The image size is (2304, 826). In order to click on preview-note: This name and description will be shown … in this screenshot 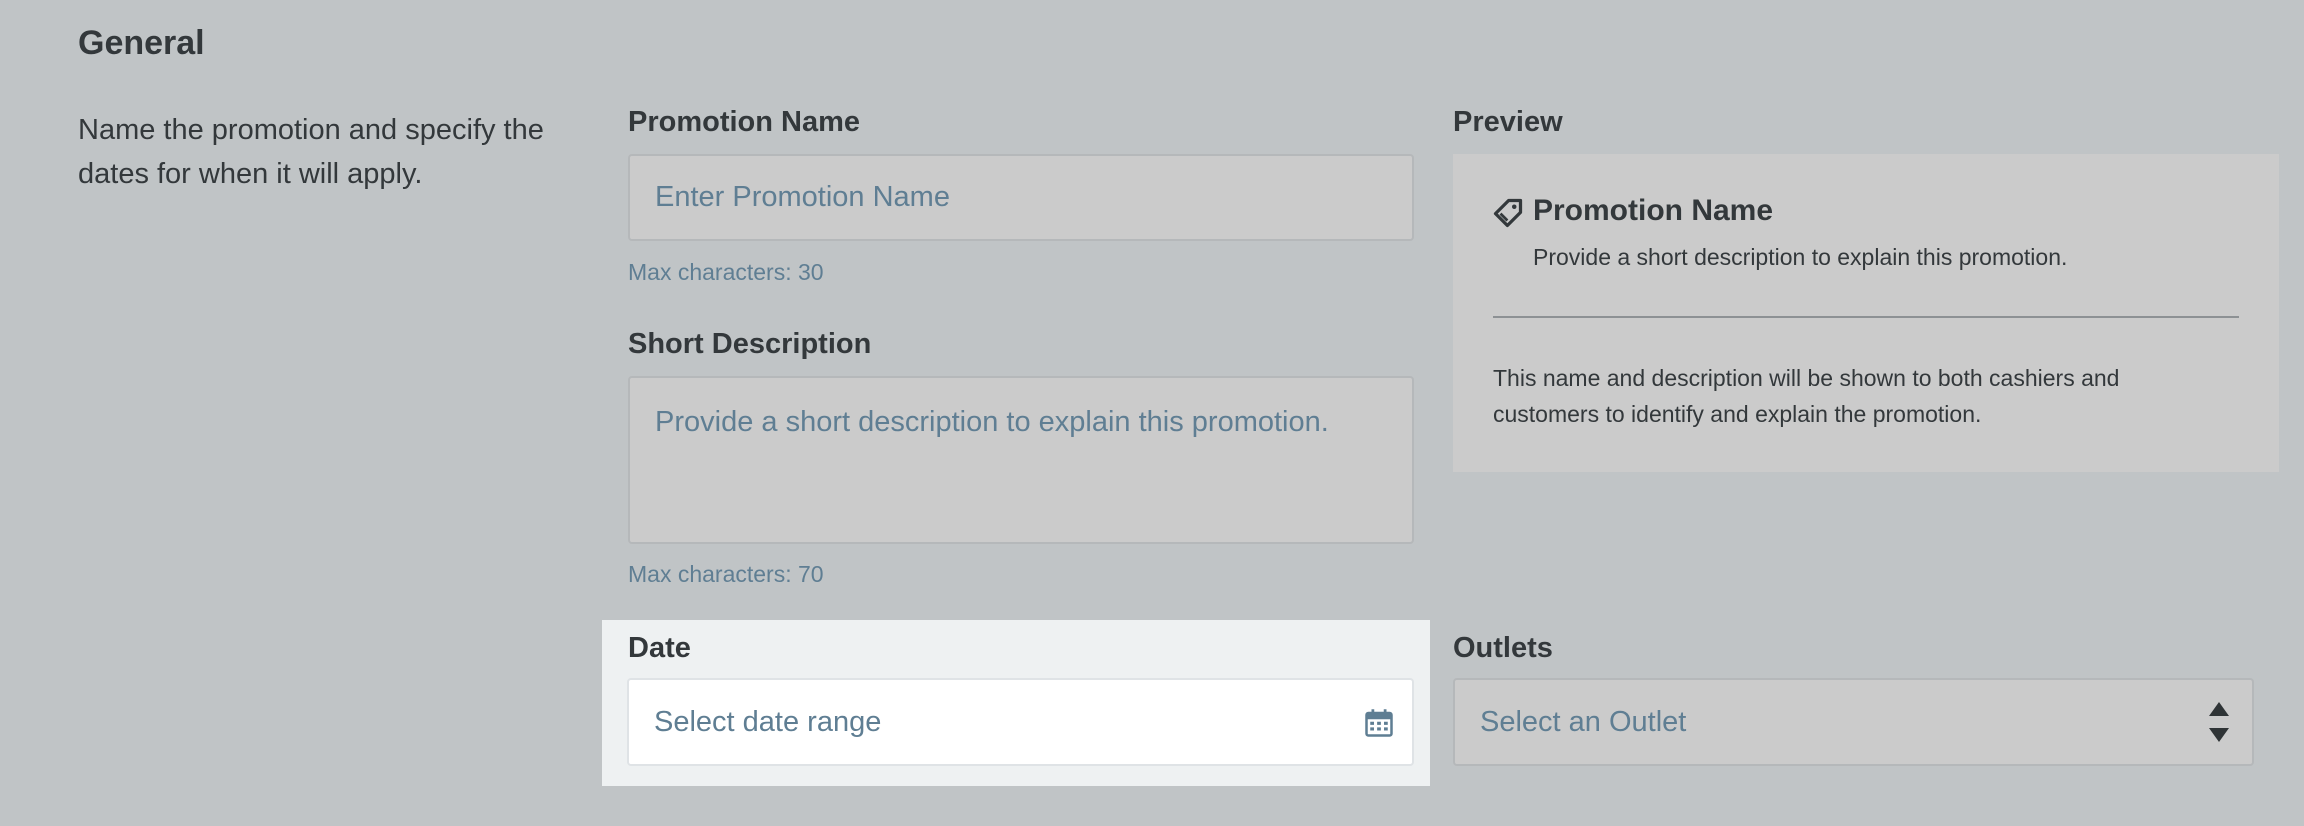, I will do `click(1806, 396)`.